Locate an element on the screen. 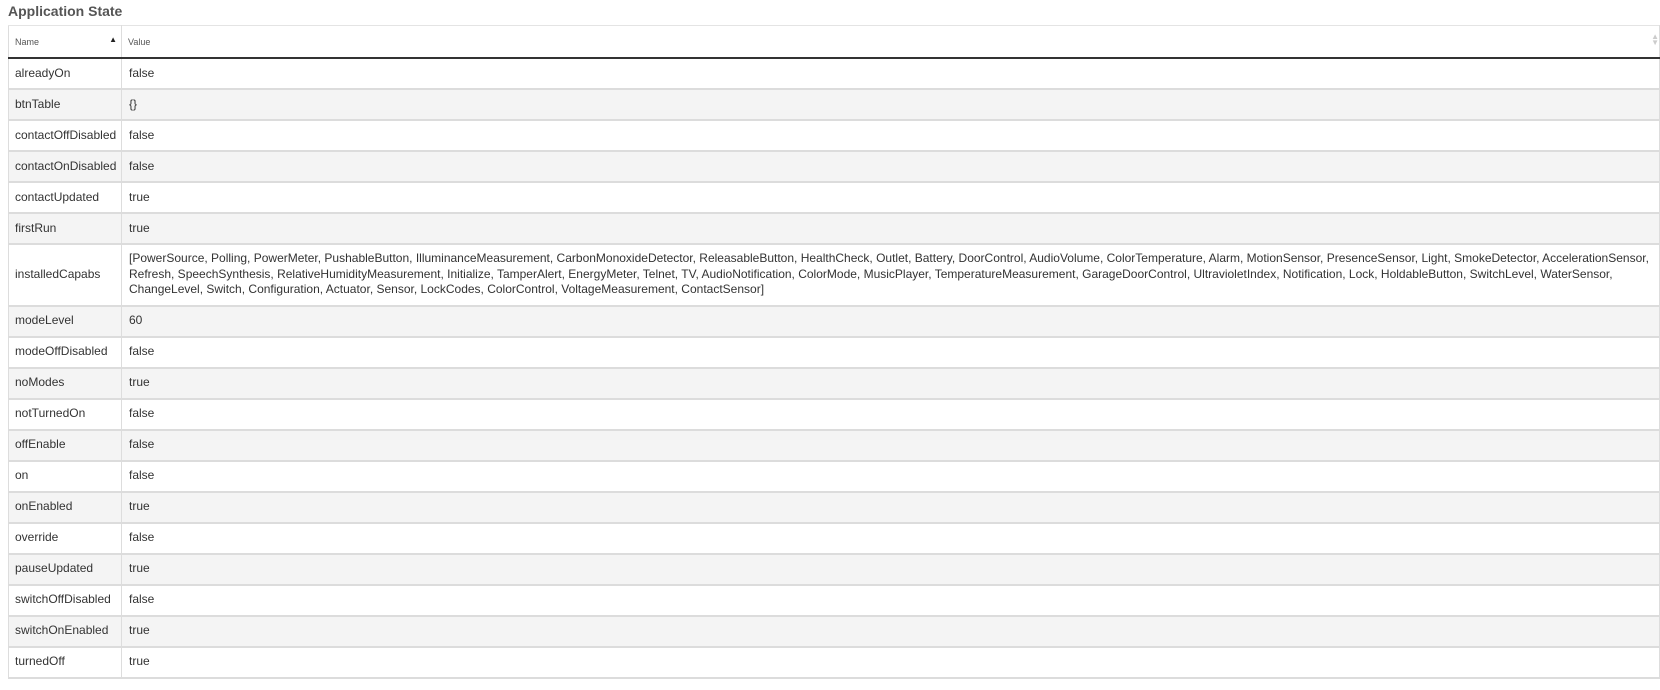 This screenshot has height=690, width=1660. state-name-cell: contactOffDisabled is located at coordinates (65, 135).